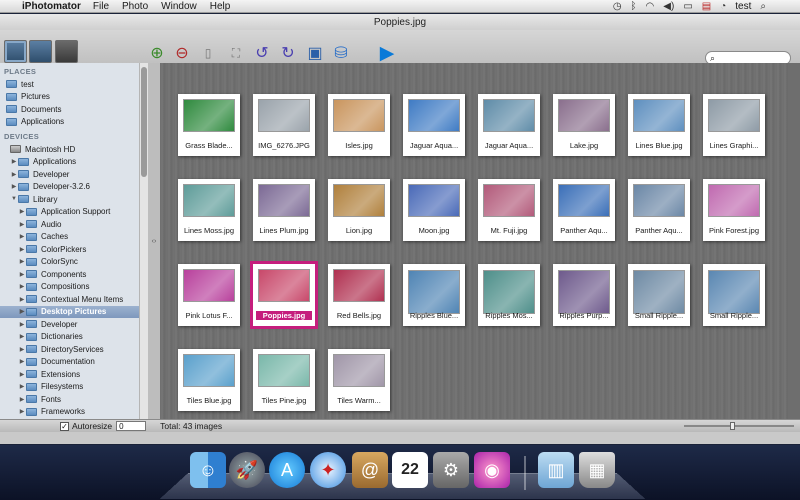 The width and height of the screenshot is (800, 500). Describe the element at coordinates (400, 22) in the screenshot. I see `window-titlebar: Poppies.jpg` at that location.